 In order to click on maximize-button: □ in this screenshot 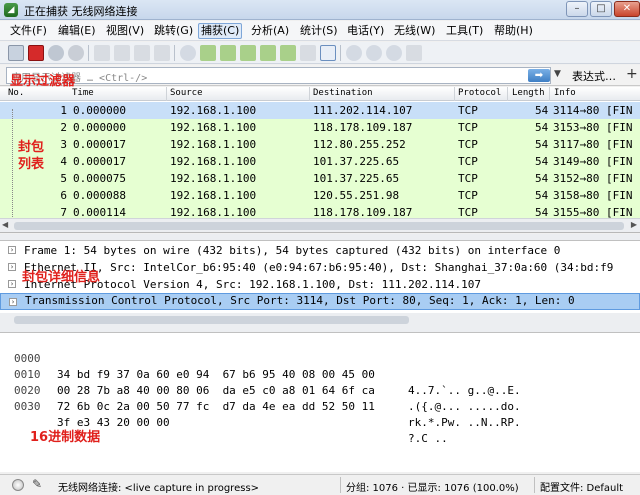, I will do `click(601, 9)`.